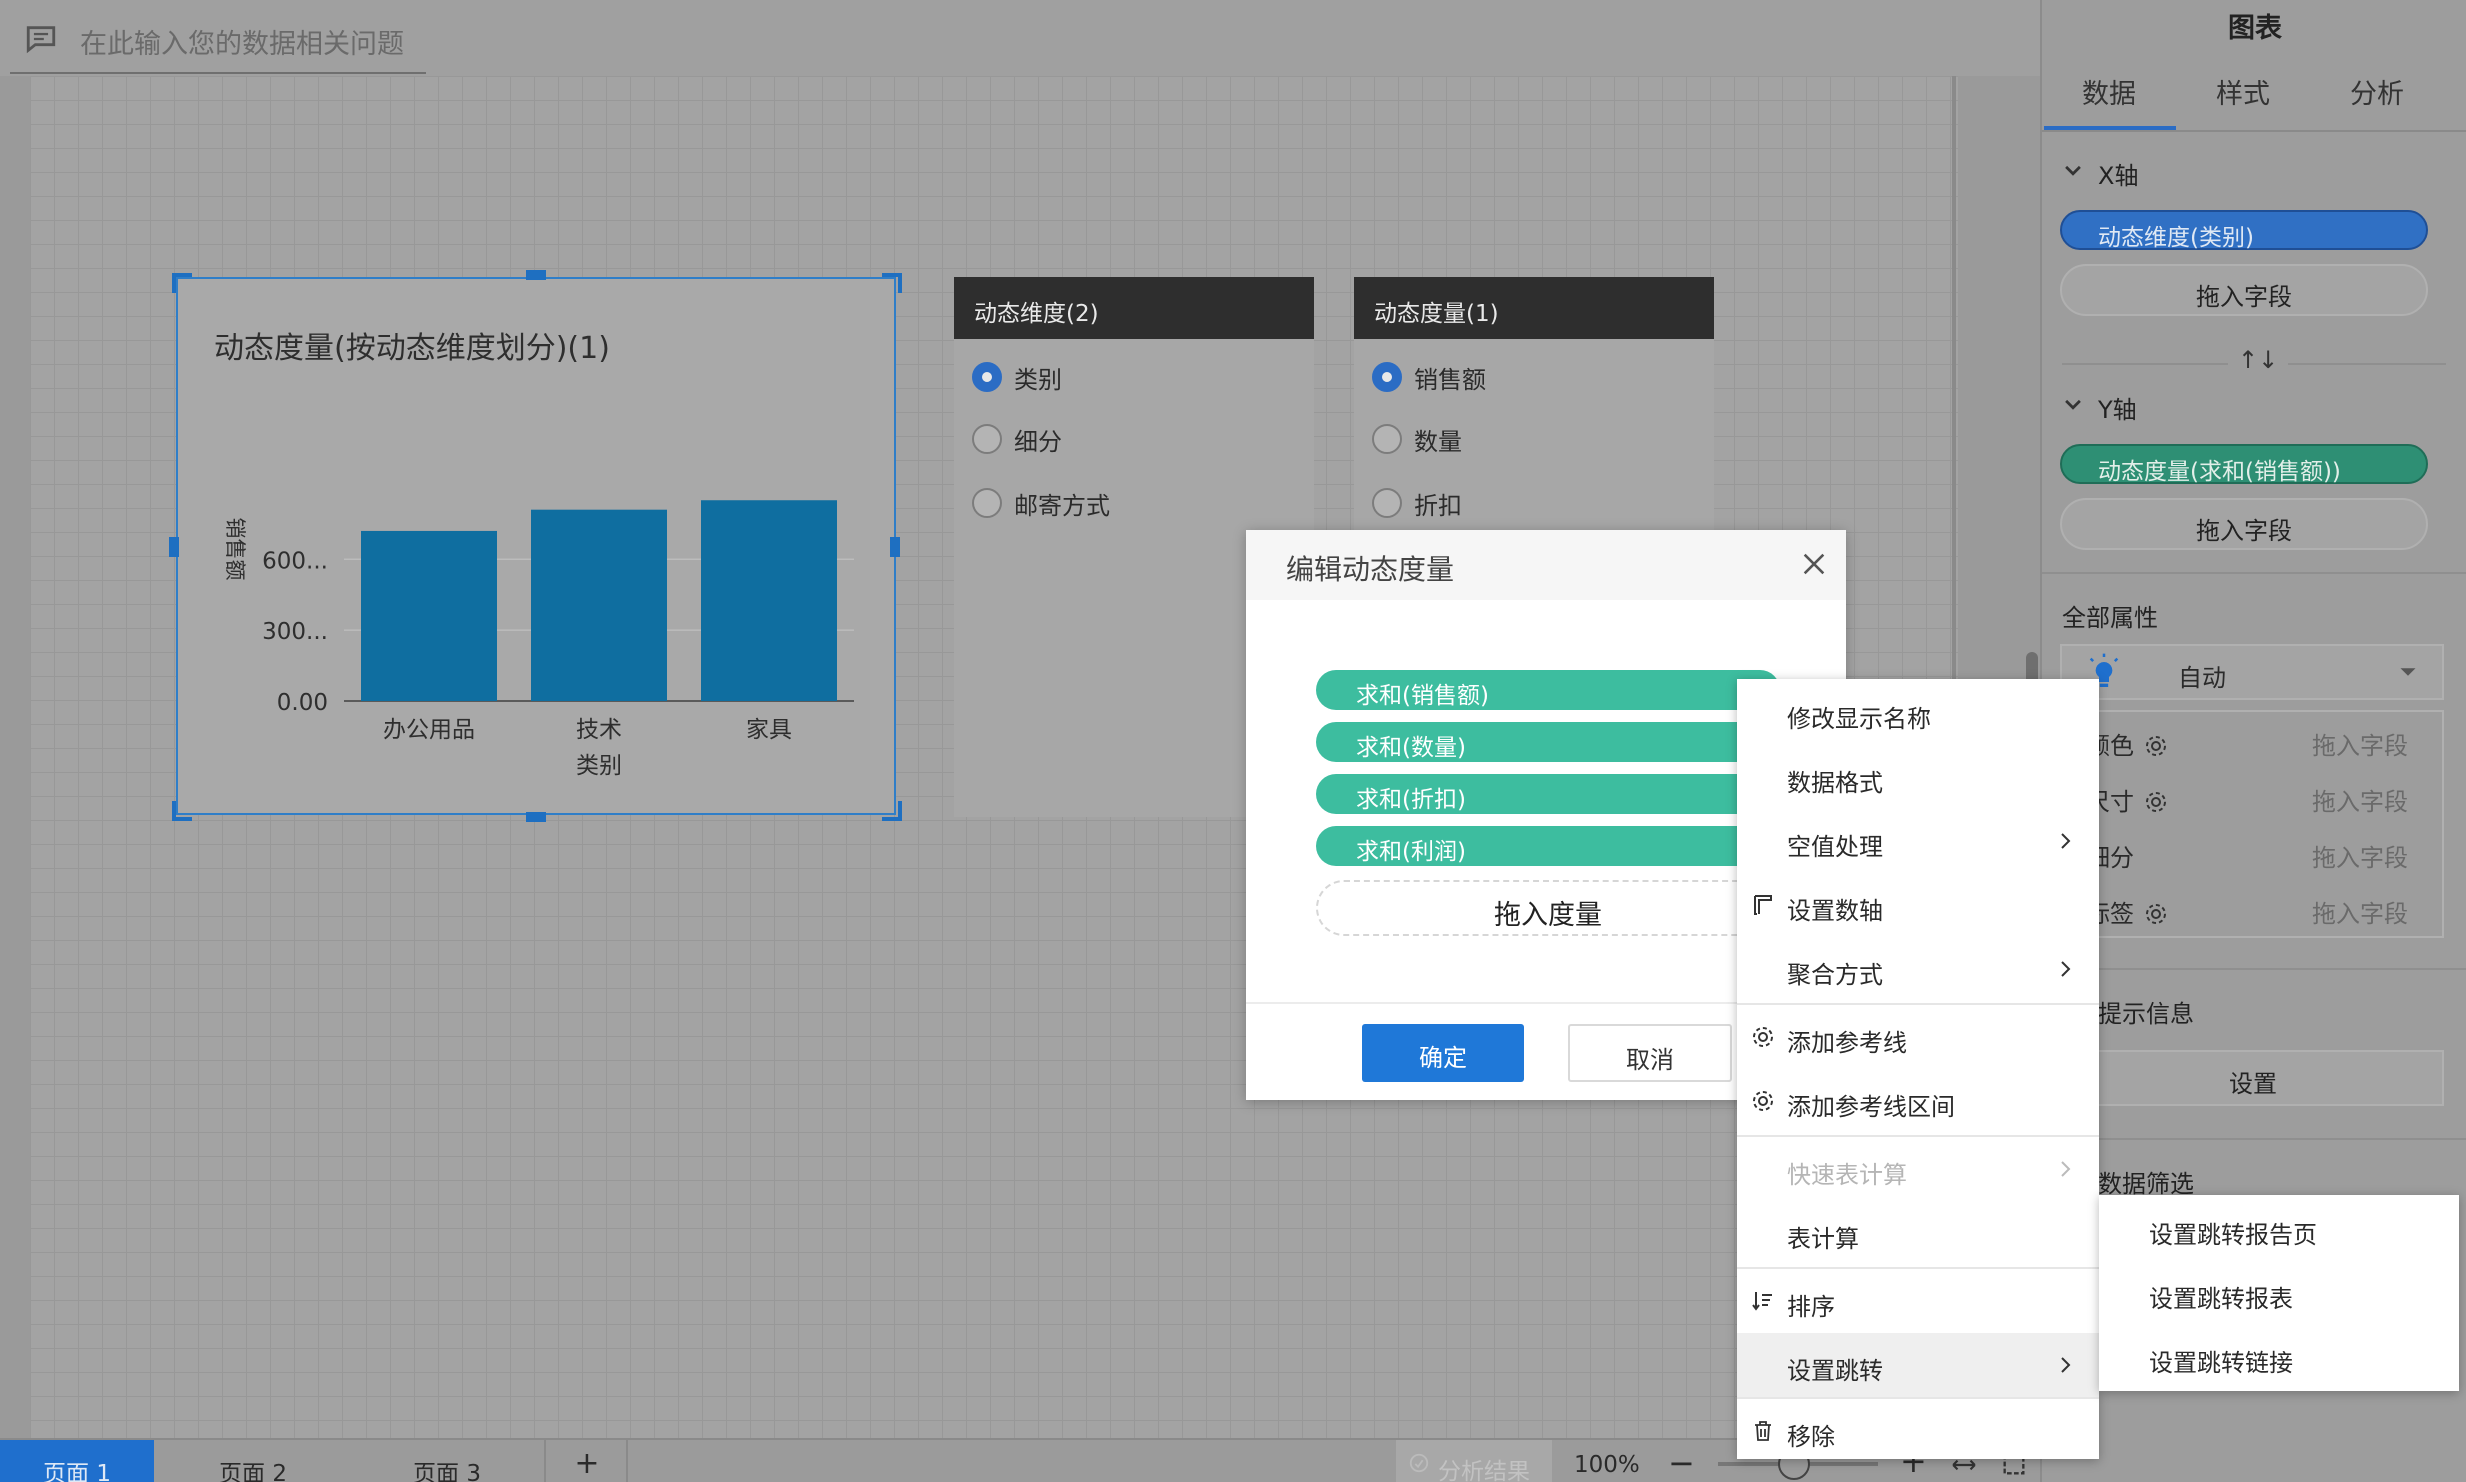 The height and width of the screenshot is (1482, 2466). Describe the element at coordinates (1835, 847) in the screenshot. I see `menu-label: 空值处理` at that location.